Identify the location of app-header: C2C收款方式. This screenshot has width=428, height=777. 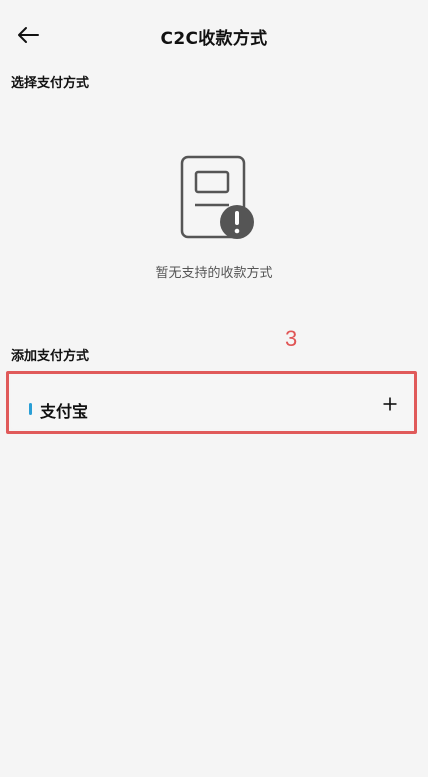
(214, 36).